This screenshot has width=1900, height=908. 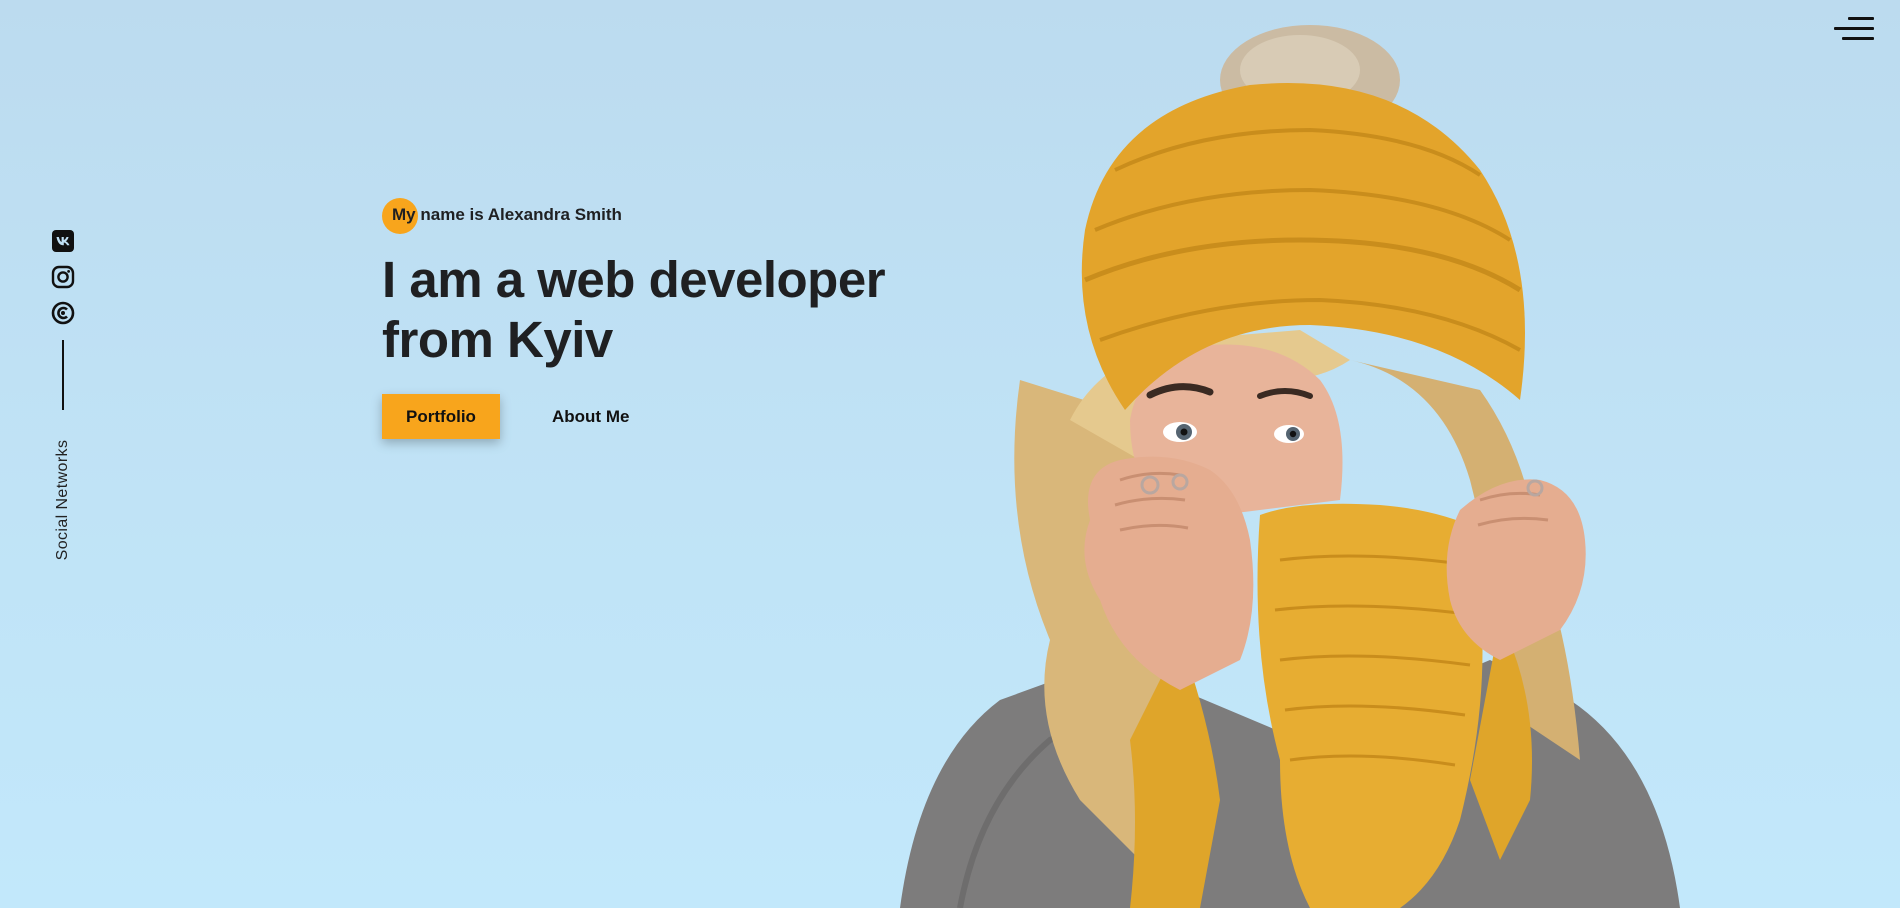 What do you see at coordinates (590, 417) in the screenshot?
I see `about-me-link: About Me` at bounding box center [590, 417].